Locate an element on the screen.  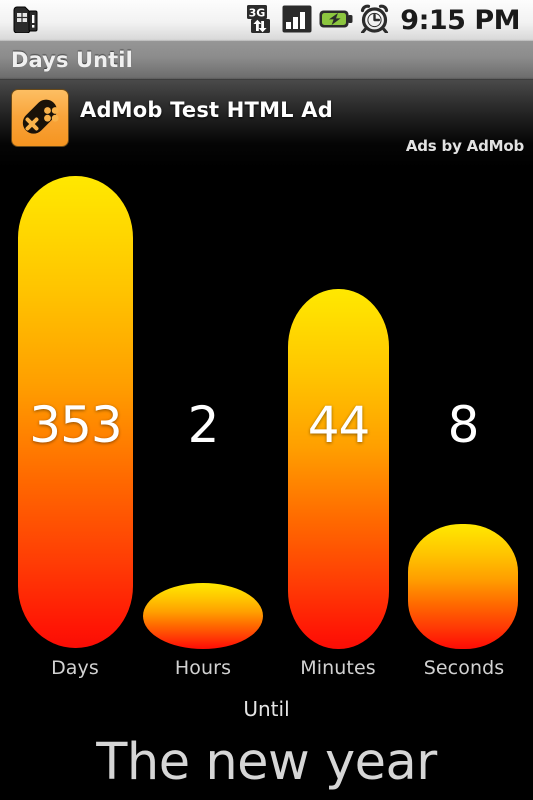
status-bar: 3G 9:15 PM is located at coordinates (266, 20).